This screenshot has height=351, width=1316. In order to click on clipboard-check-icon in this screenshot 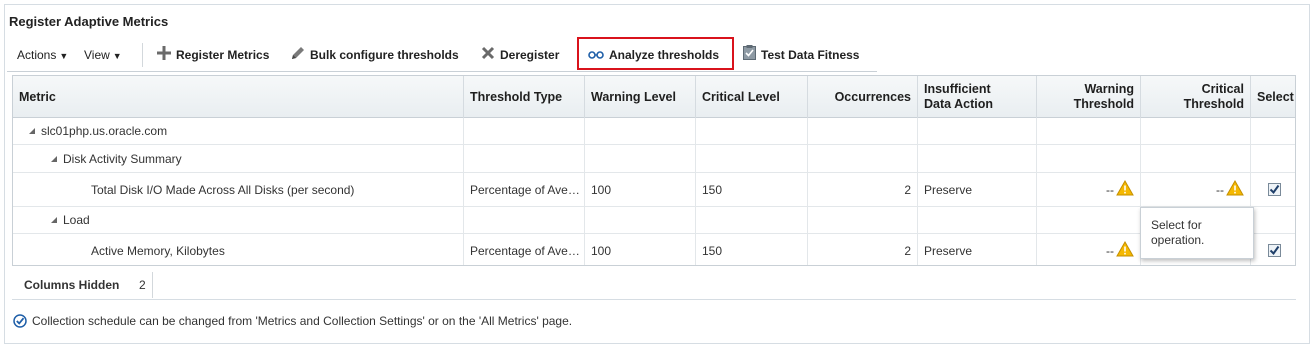, I will do `click(749, 56)`.